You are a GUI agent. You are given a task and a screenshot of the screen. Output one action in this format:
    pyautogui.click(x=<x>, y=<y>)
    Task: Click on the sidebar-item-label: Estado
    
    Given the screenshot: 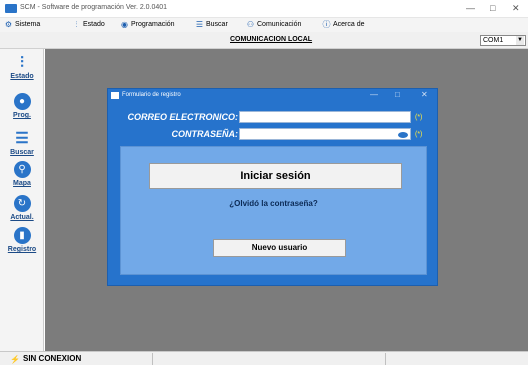 What is the action you would take?
    pyautogui.click(x=22, y=76)
    